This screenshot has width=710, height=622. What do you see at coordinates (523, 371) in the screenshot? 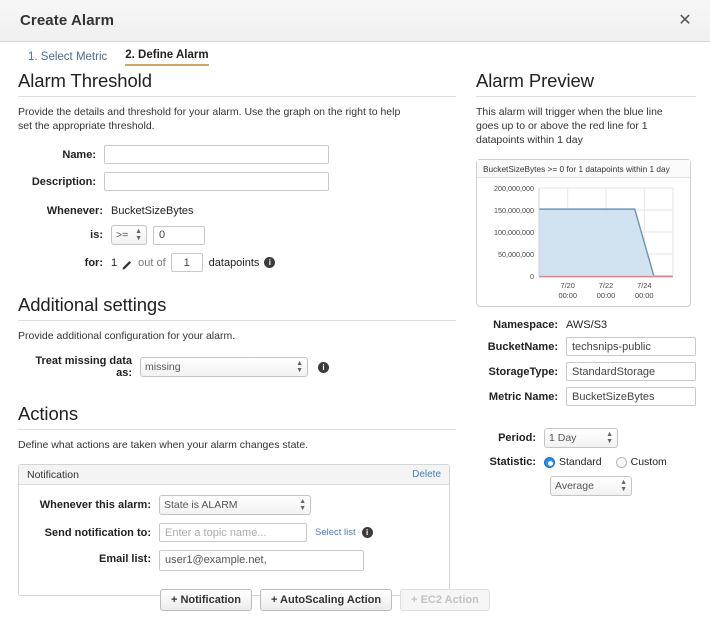
I see `storage-type-label: StorageType:` at bounding box center [523, 371].